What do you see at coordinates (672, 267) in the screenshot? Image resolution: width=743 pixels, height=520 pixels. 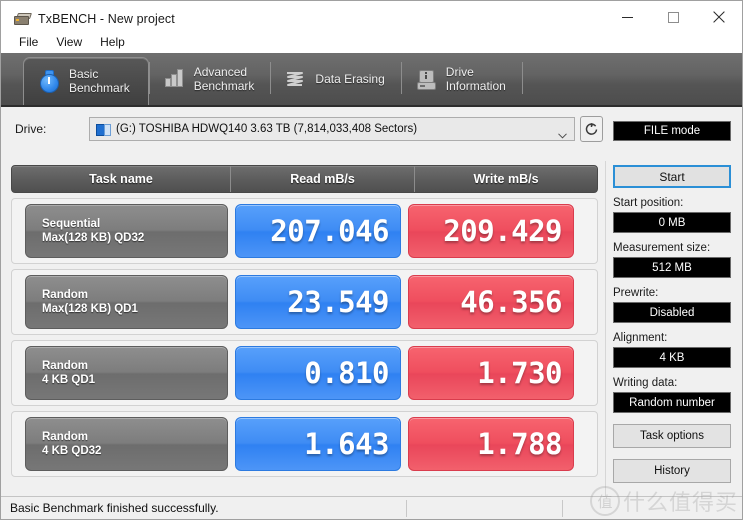 I see `measurement-size-value: 512 MB` at bounding box center [672, 267].